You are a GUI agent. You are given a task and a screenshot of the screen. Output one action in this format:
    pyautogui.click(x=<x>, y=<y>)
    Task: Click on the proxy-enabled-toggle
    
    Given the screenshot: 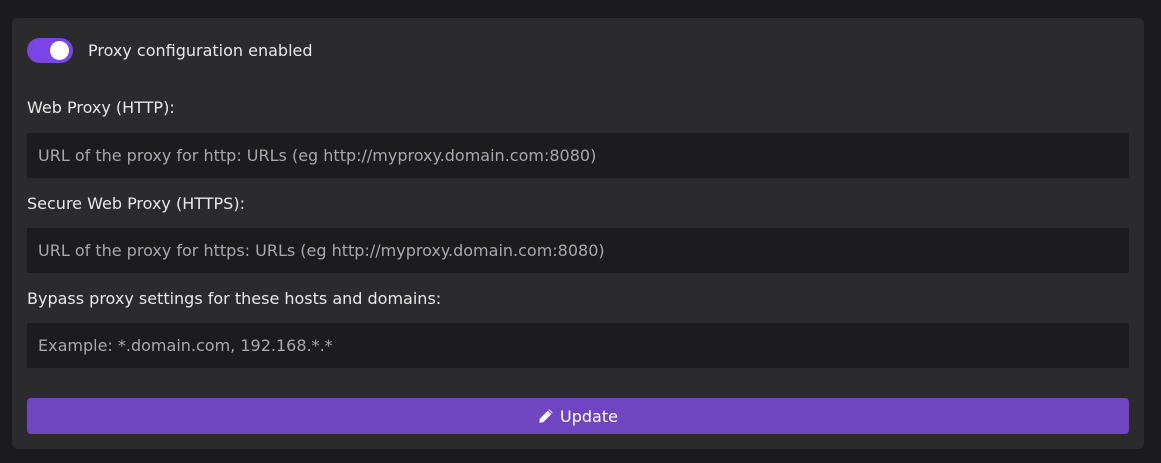 What is the action you would take?
    pyautogui.click(x=50, y=50)
    